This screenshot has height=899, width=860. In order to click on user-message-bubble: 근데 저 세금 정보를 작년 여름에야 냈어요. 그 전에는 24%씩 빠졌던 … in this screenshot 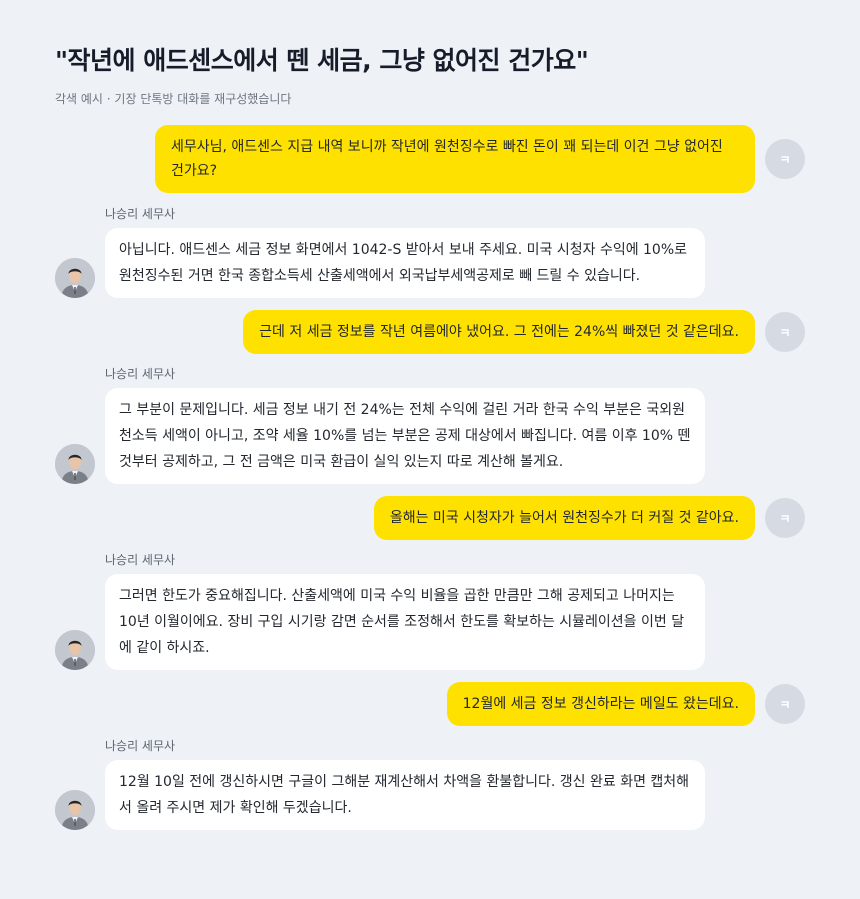, I will do `click(499, 332)`.